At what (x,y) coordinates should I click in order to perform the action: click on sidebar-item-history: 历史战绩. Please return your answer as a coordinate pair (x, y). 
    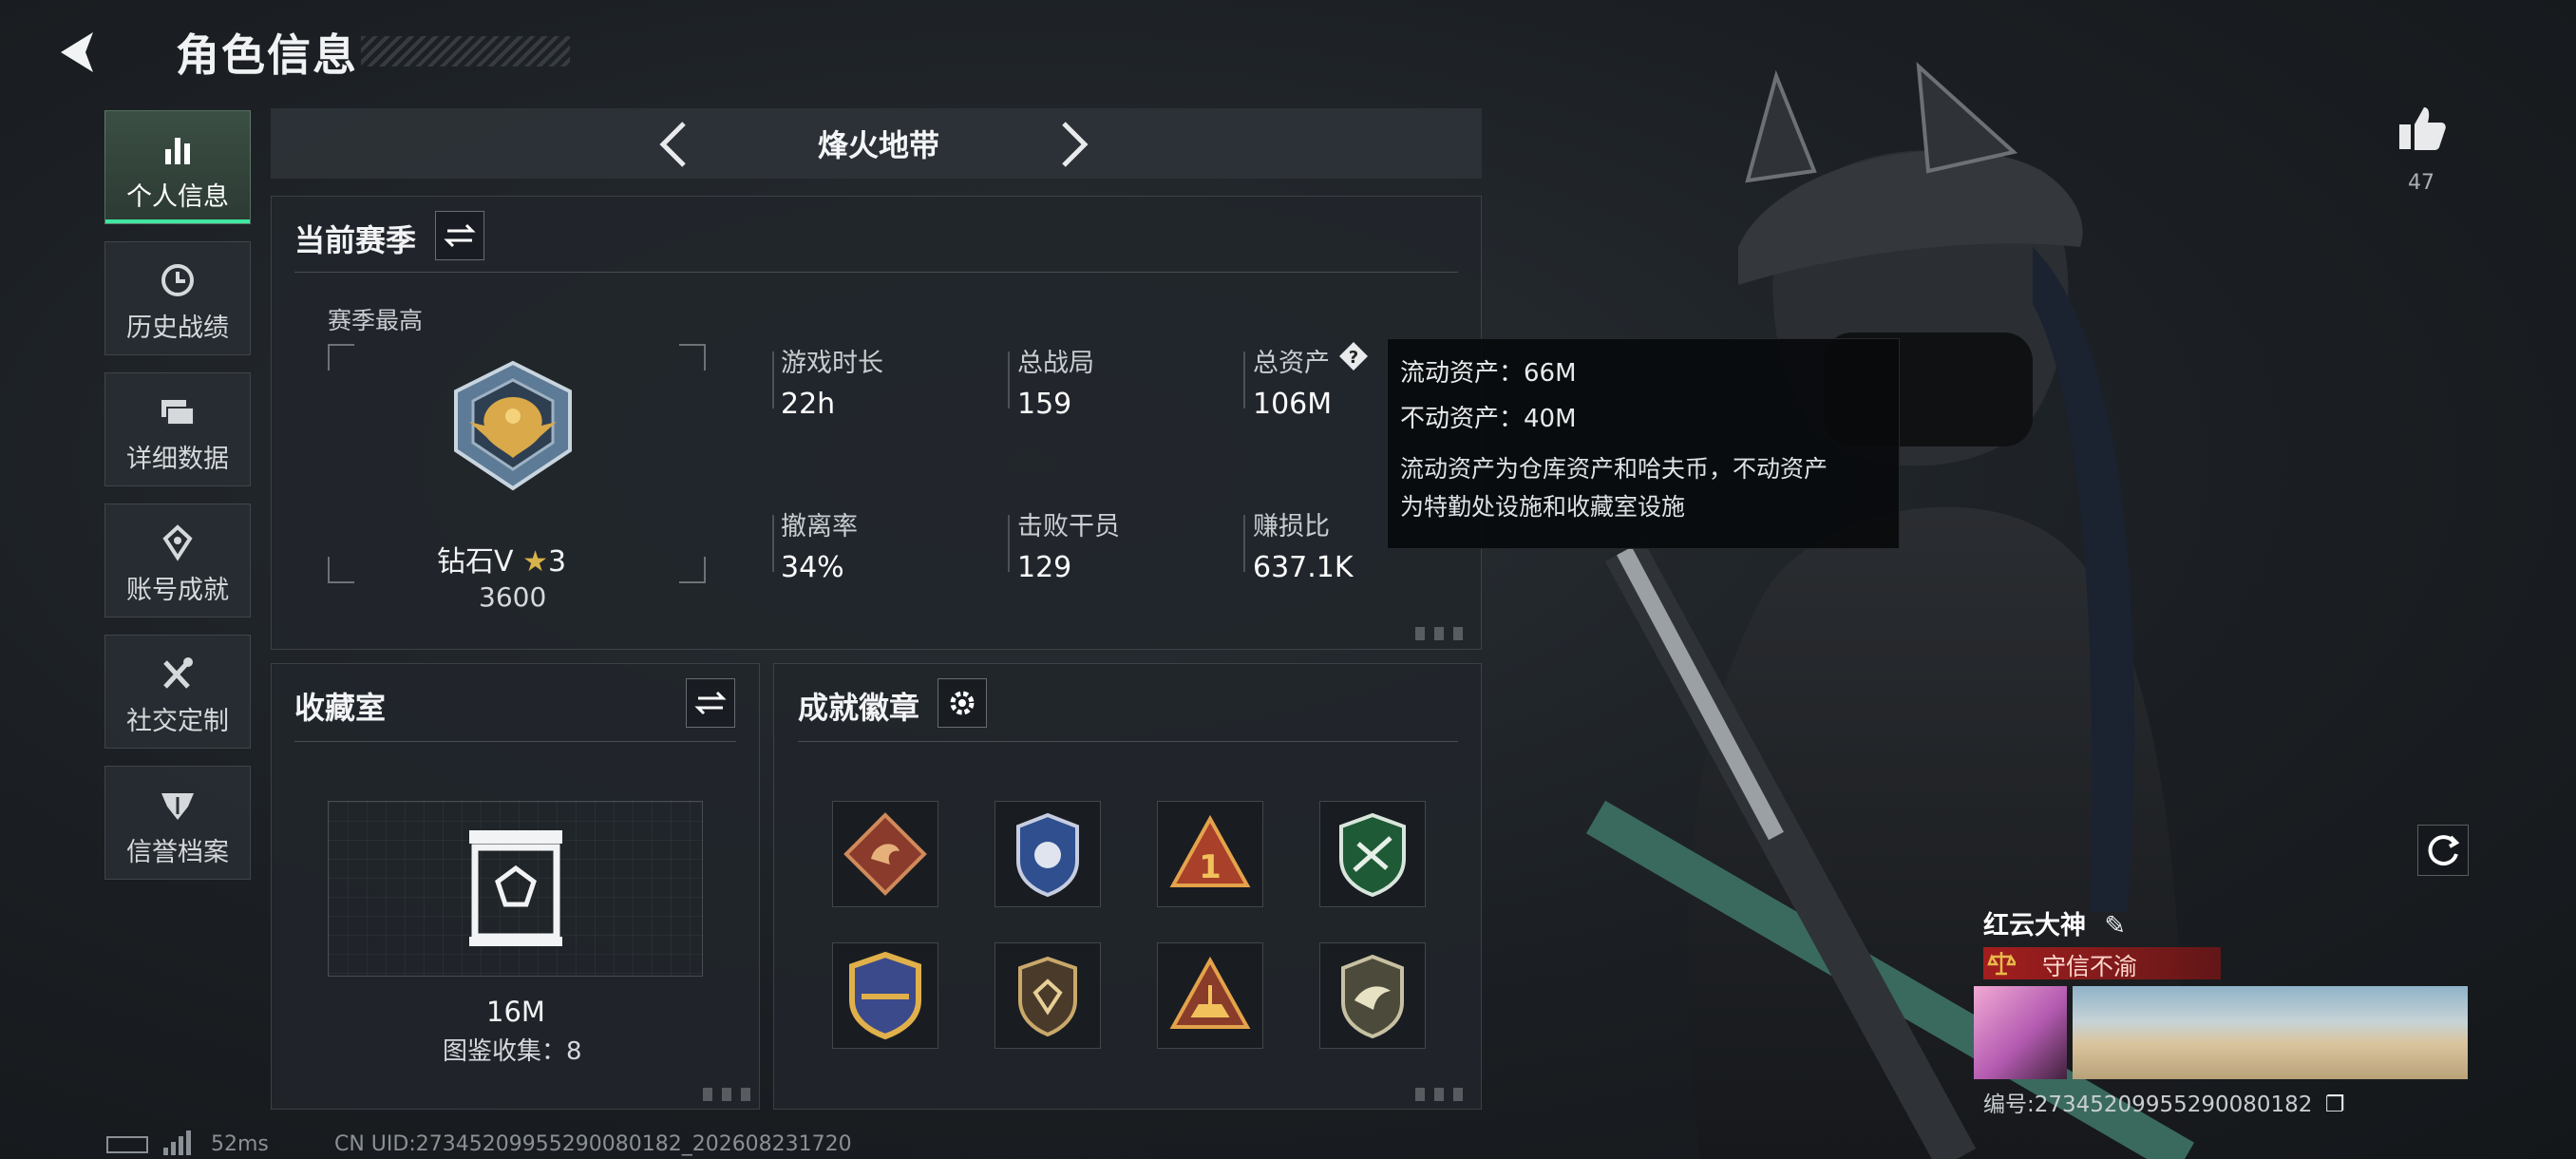
    Looking at the image, I should click on (177, 298).